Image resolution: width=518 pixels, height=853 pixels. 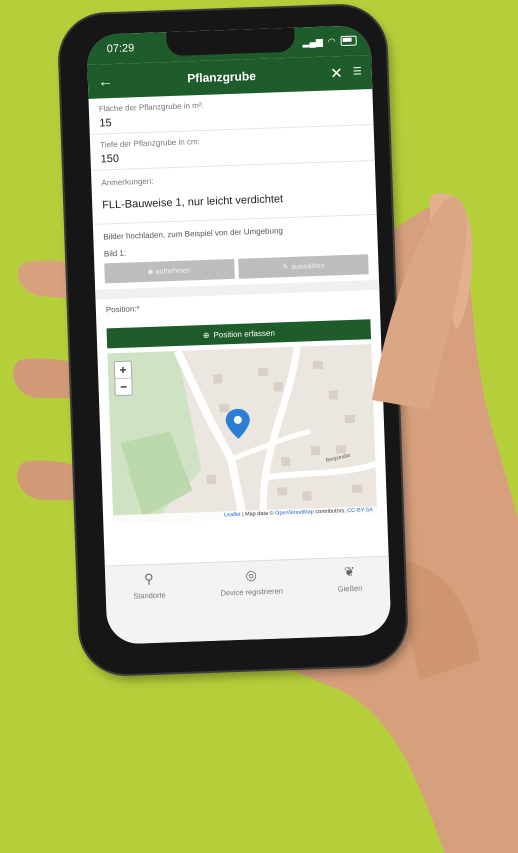 I want to click on zoom-in-button: +, so click(x=123, y=370).